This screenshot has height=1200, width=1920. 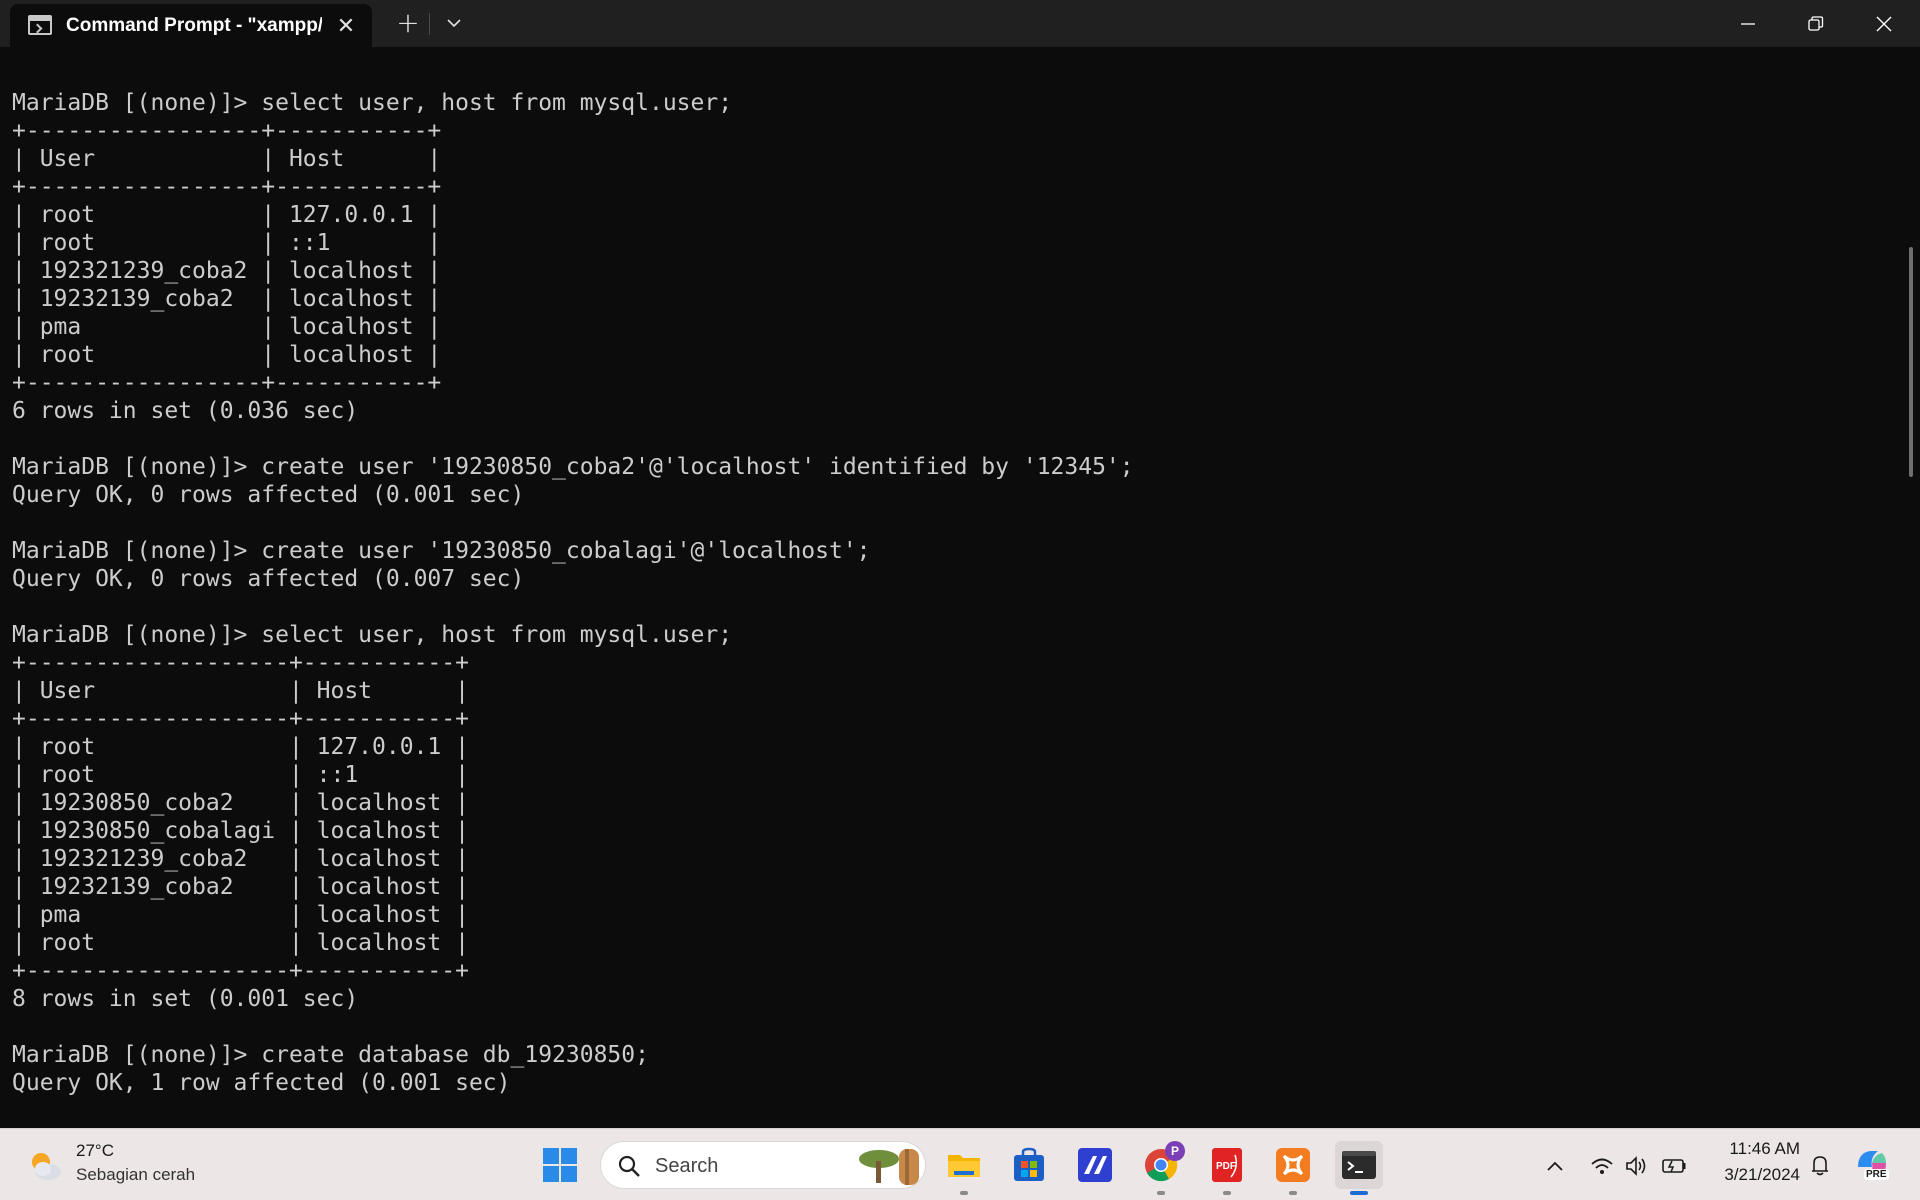 I want to click on weather-widget: 27°C Sebagian cerah, so click(x=122, y=1165).